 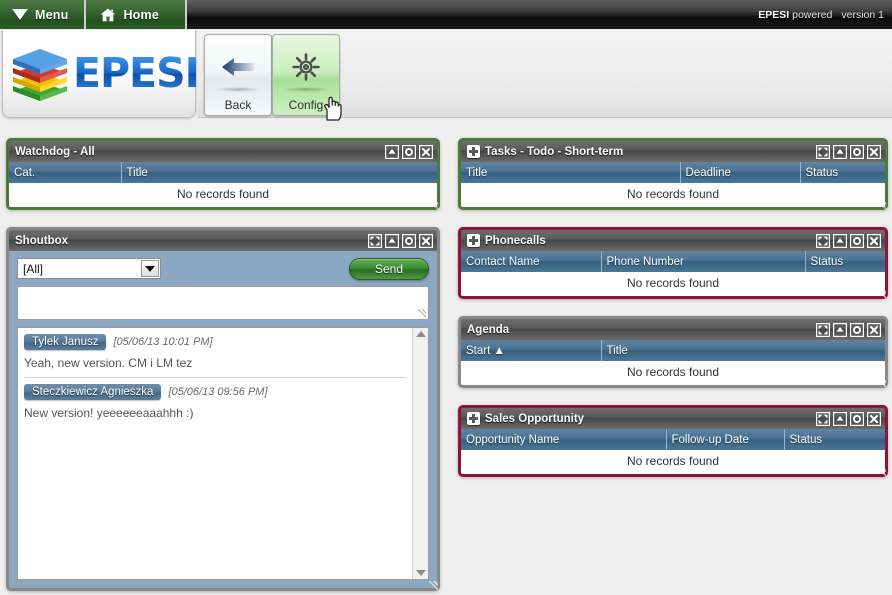 What do you see at coordinates (420, 453) in the screenshot?
I see `shoutbox-scrollbar` at bounding box center [420, 453].